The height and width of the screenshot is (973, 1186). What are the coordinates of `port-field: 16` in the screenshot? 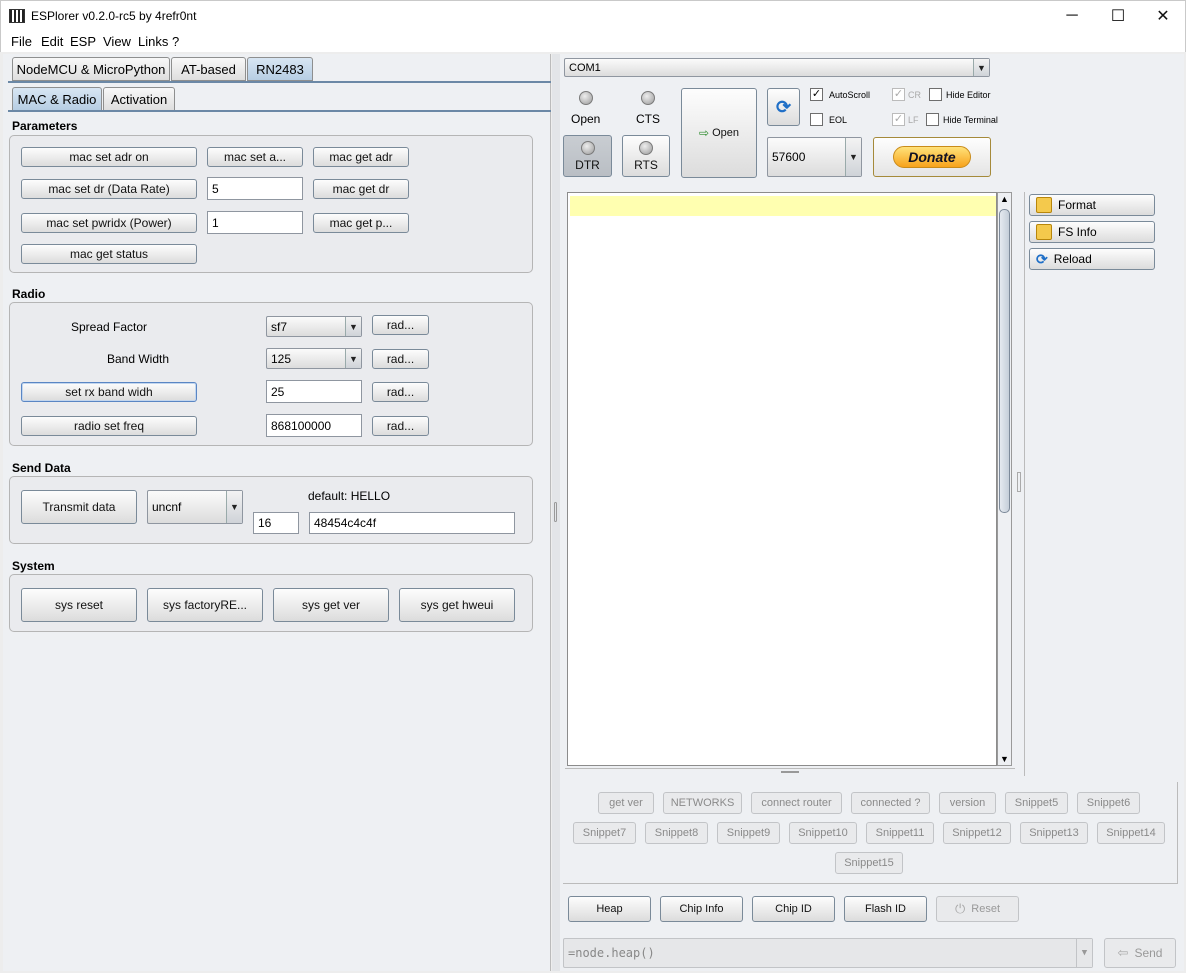 It's located at (276, 523).